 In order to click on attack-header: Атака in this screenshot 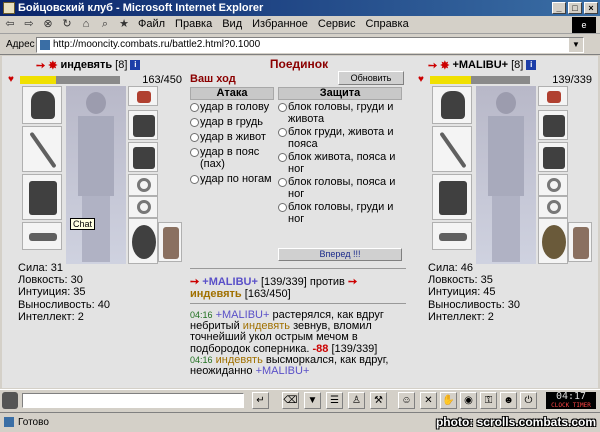, I will do `click(232, 93)`.